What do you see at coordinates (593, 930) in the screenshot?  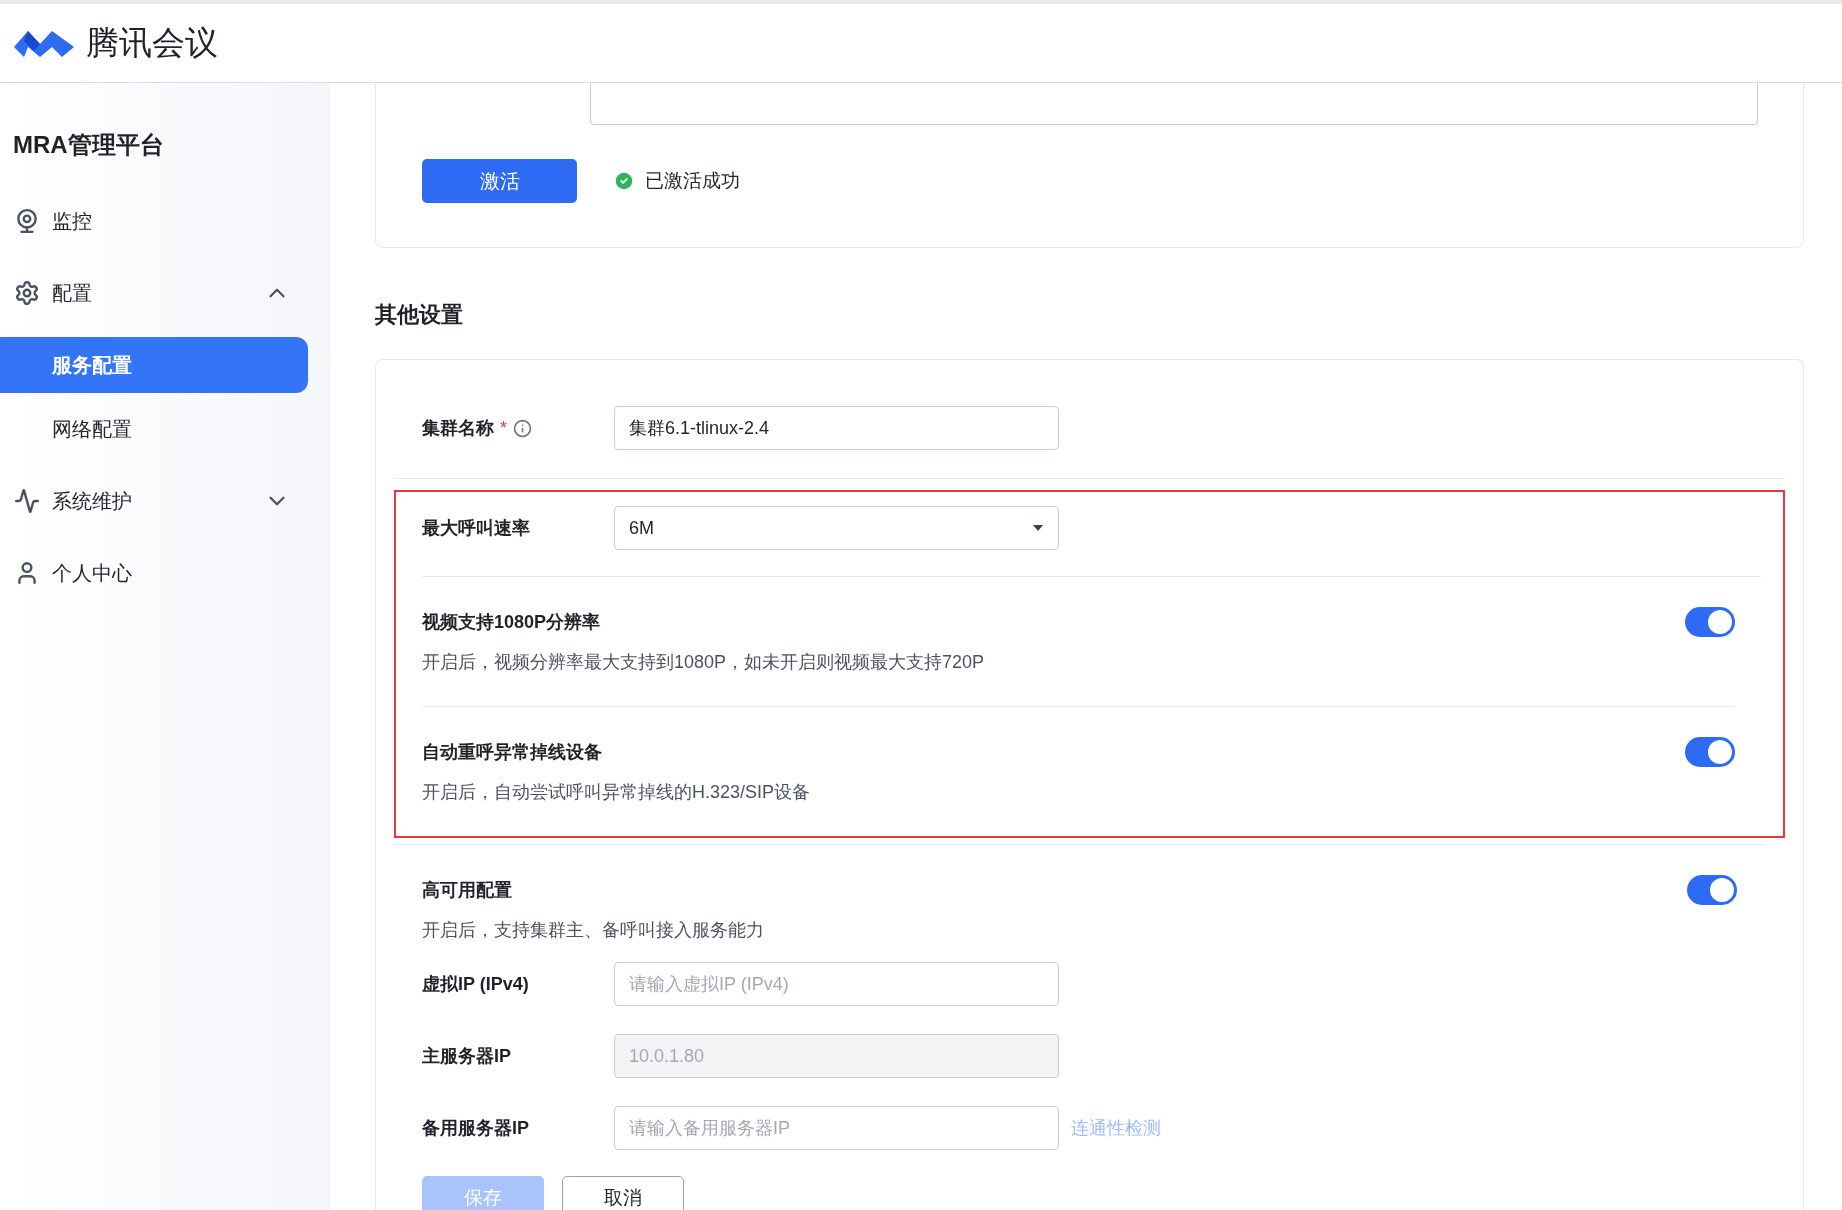 I see `setting-description: 开启后，支持集群主、备呼叫接入服务能力` at bounding box center [593, 930].